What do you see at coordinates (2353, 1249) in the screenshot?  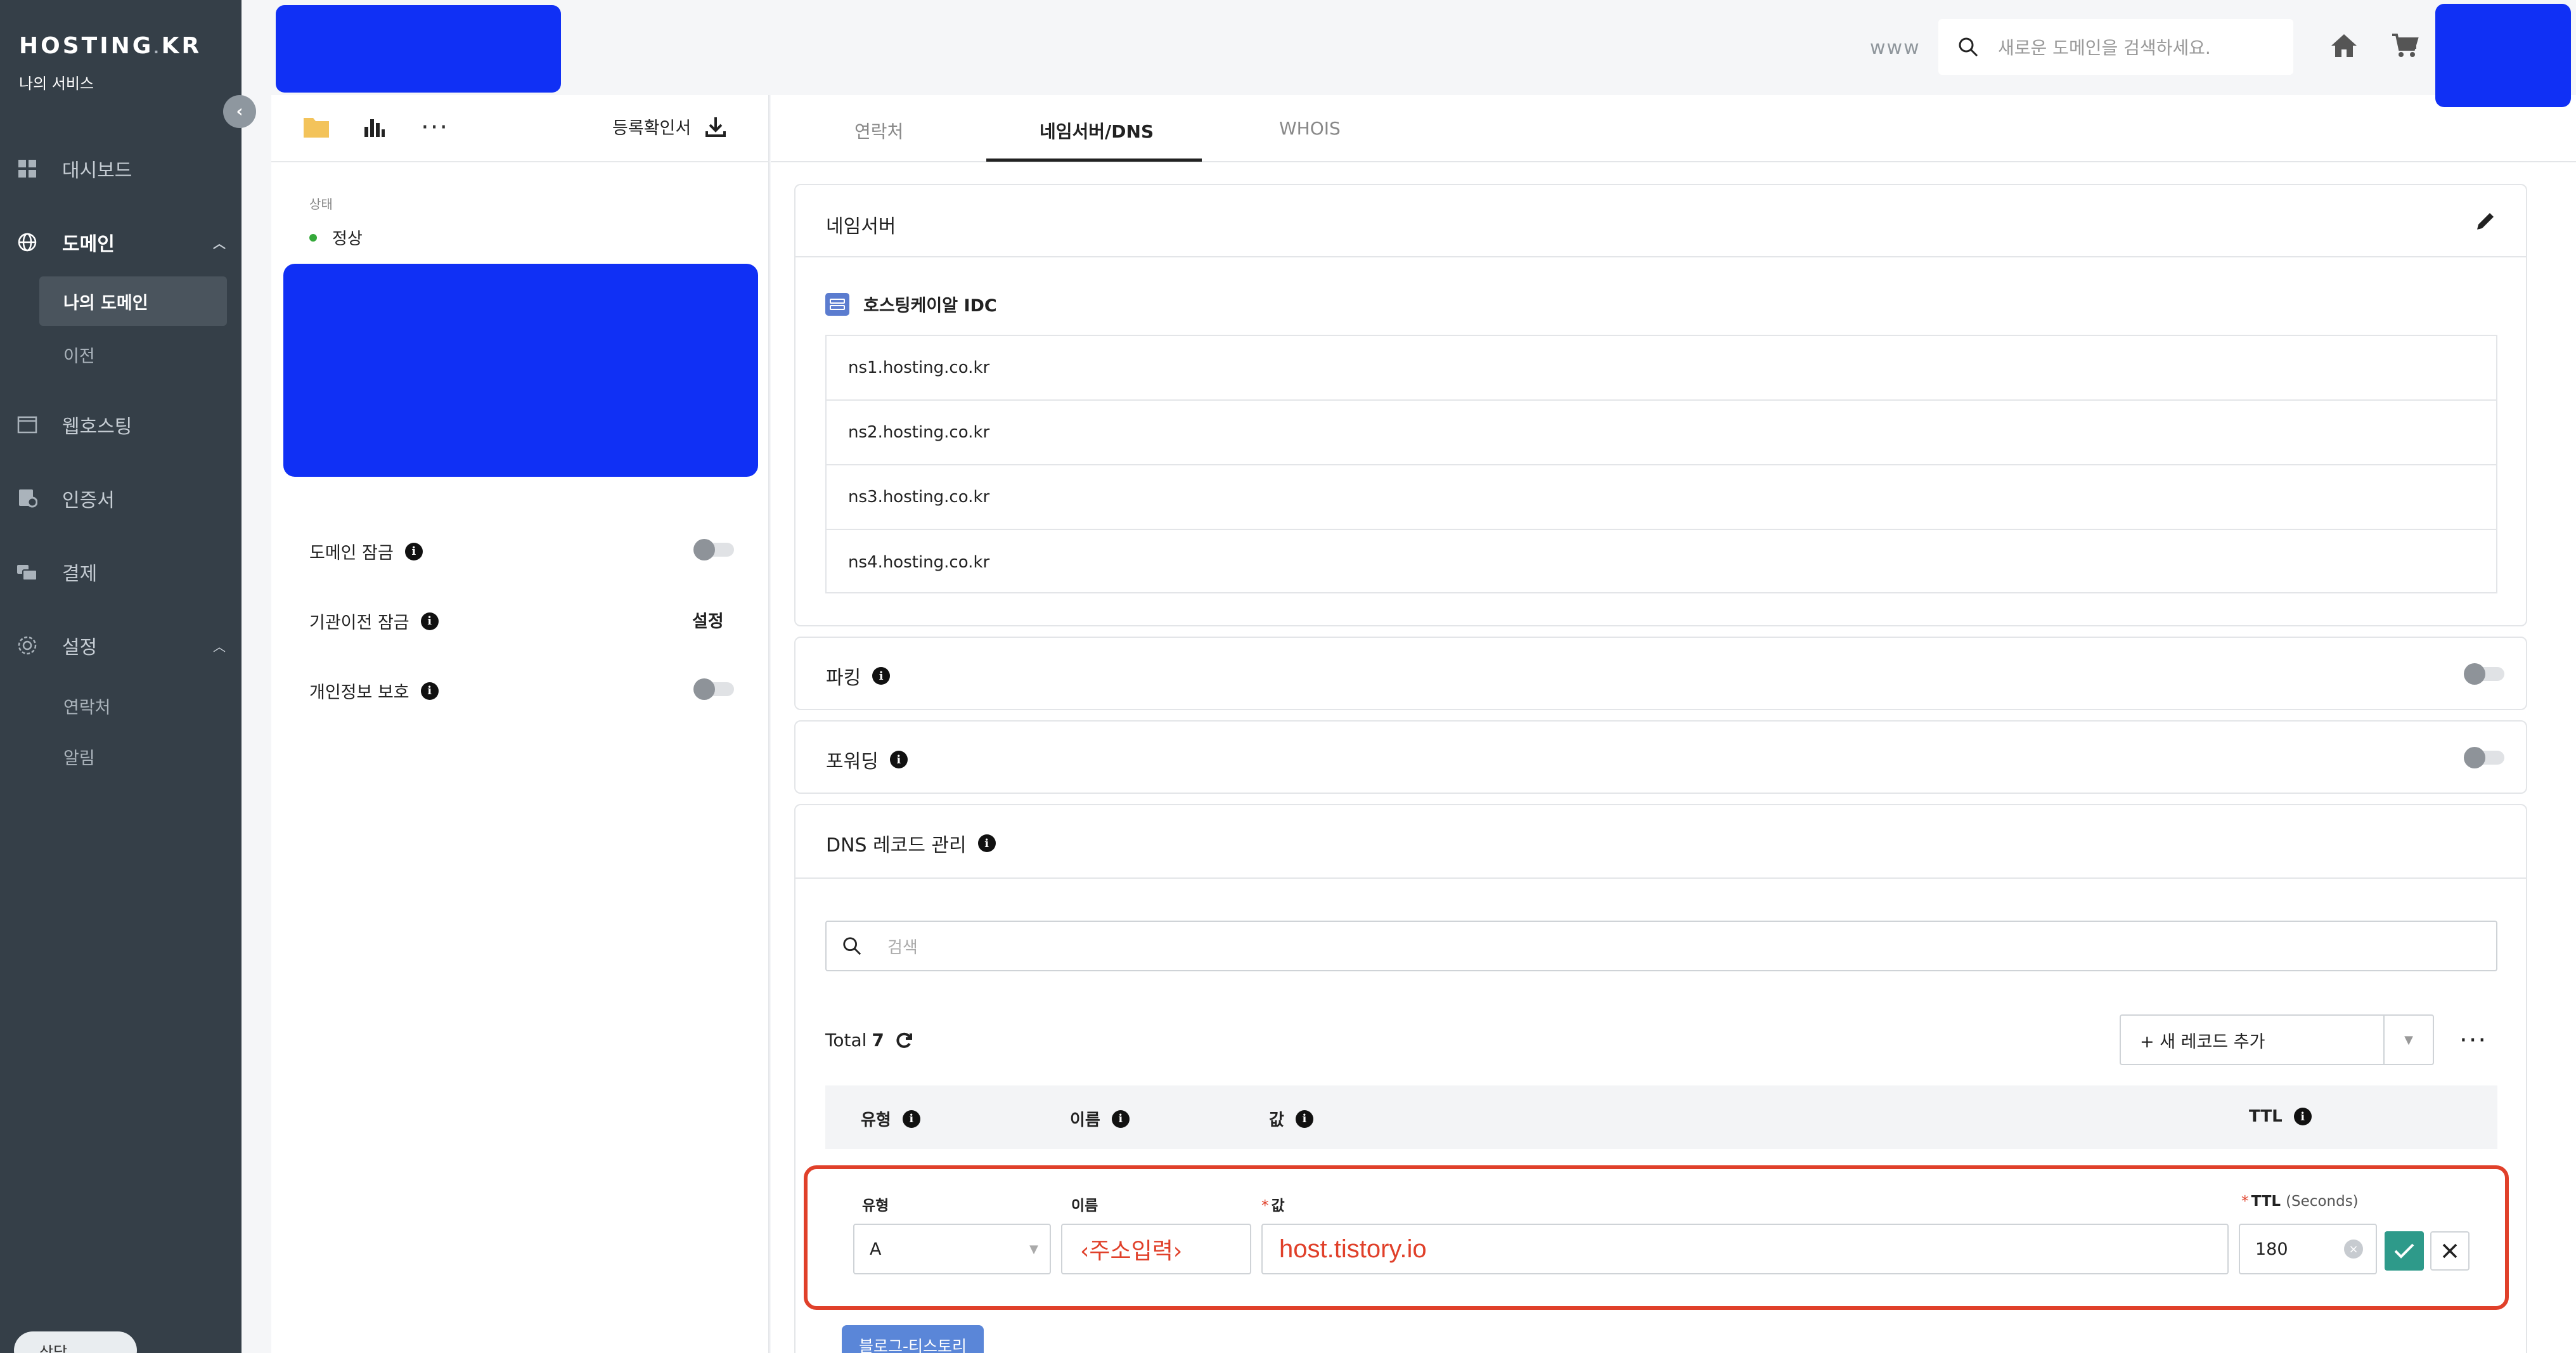 I see `clear-icon: ×` at bounding box center [2353, 1249].